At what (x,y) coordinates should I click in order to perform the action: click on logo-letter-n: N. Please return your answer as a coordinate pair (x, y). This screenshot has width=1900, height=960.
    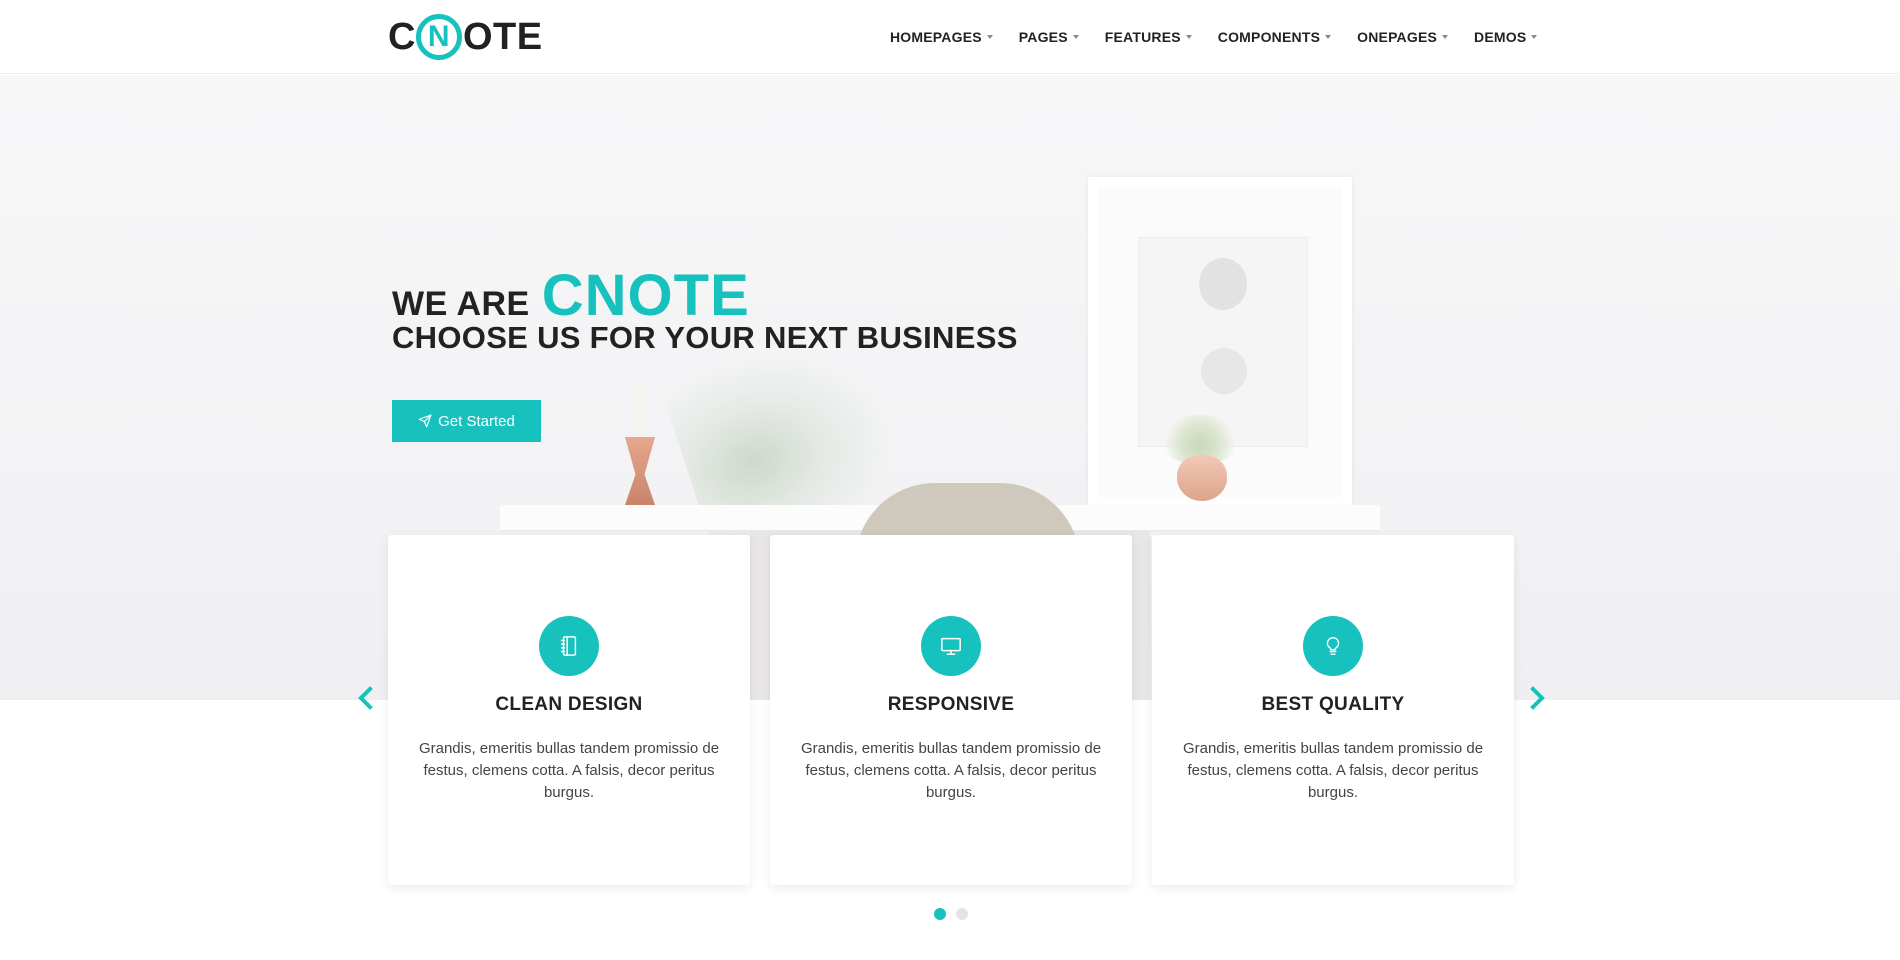
    Looking at the image, I should click on (439, 36).